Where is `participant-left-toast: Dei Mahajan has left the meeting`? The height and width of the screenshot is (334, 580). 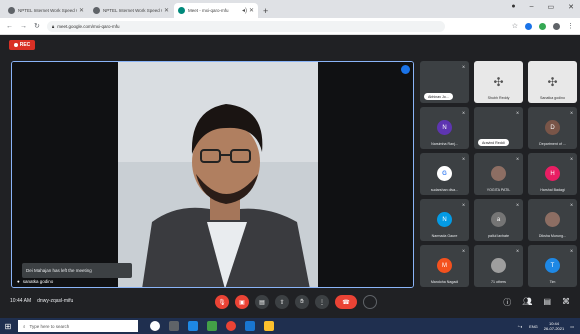 participant-left-toast: Dei Mahajan has left the meeting is located at coordinates (77, 270).